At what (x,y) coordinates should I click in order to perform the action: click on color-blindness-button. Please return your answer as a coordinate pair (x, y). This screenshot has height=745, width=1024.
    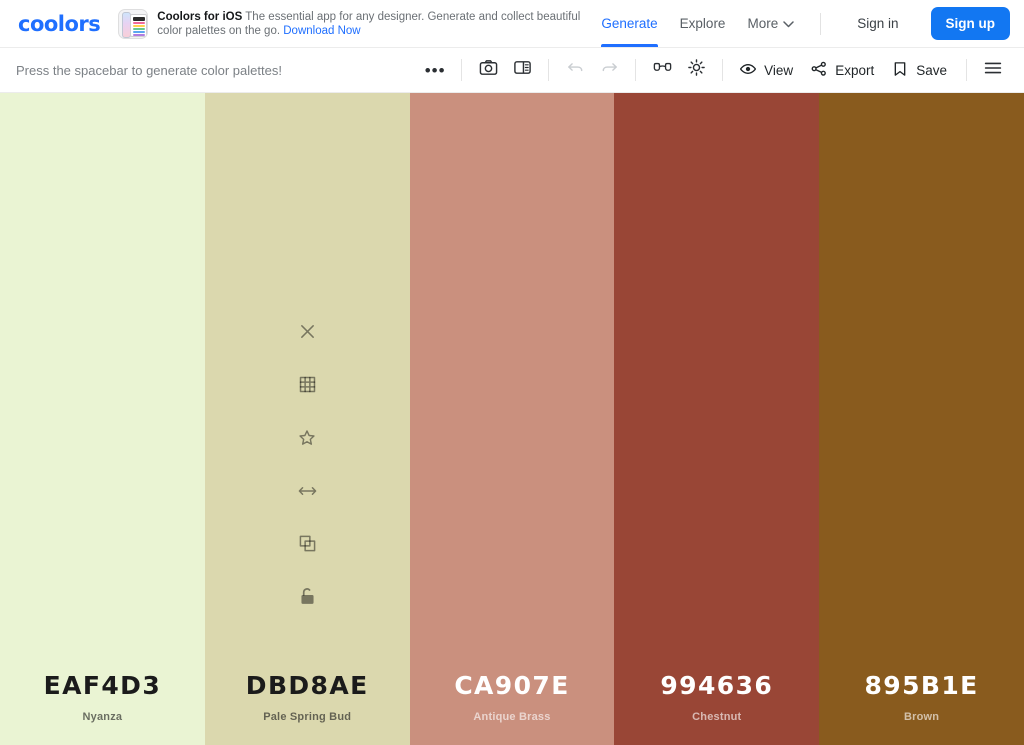
    Looking at the image, I should click on (662, 70).